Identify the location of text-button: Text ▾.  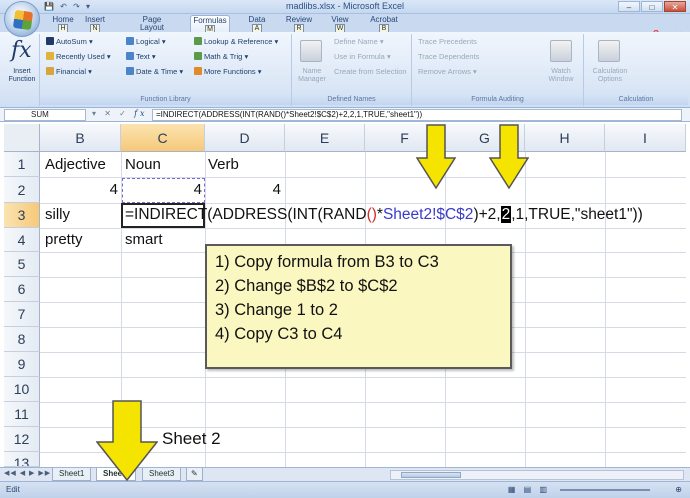
(141, 56).